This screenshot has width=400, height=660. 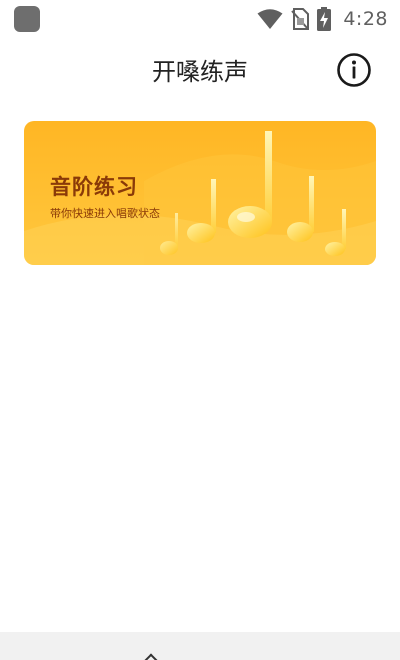 What do you see at coordinates (105, 213) in the screenshot?
I see `card-subtitle: 带你快速进入唱歌状态` at bounding box center [105, 213].